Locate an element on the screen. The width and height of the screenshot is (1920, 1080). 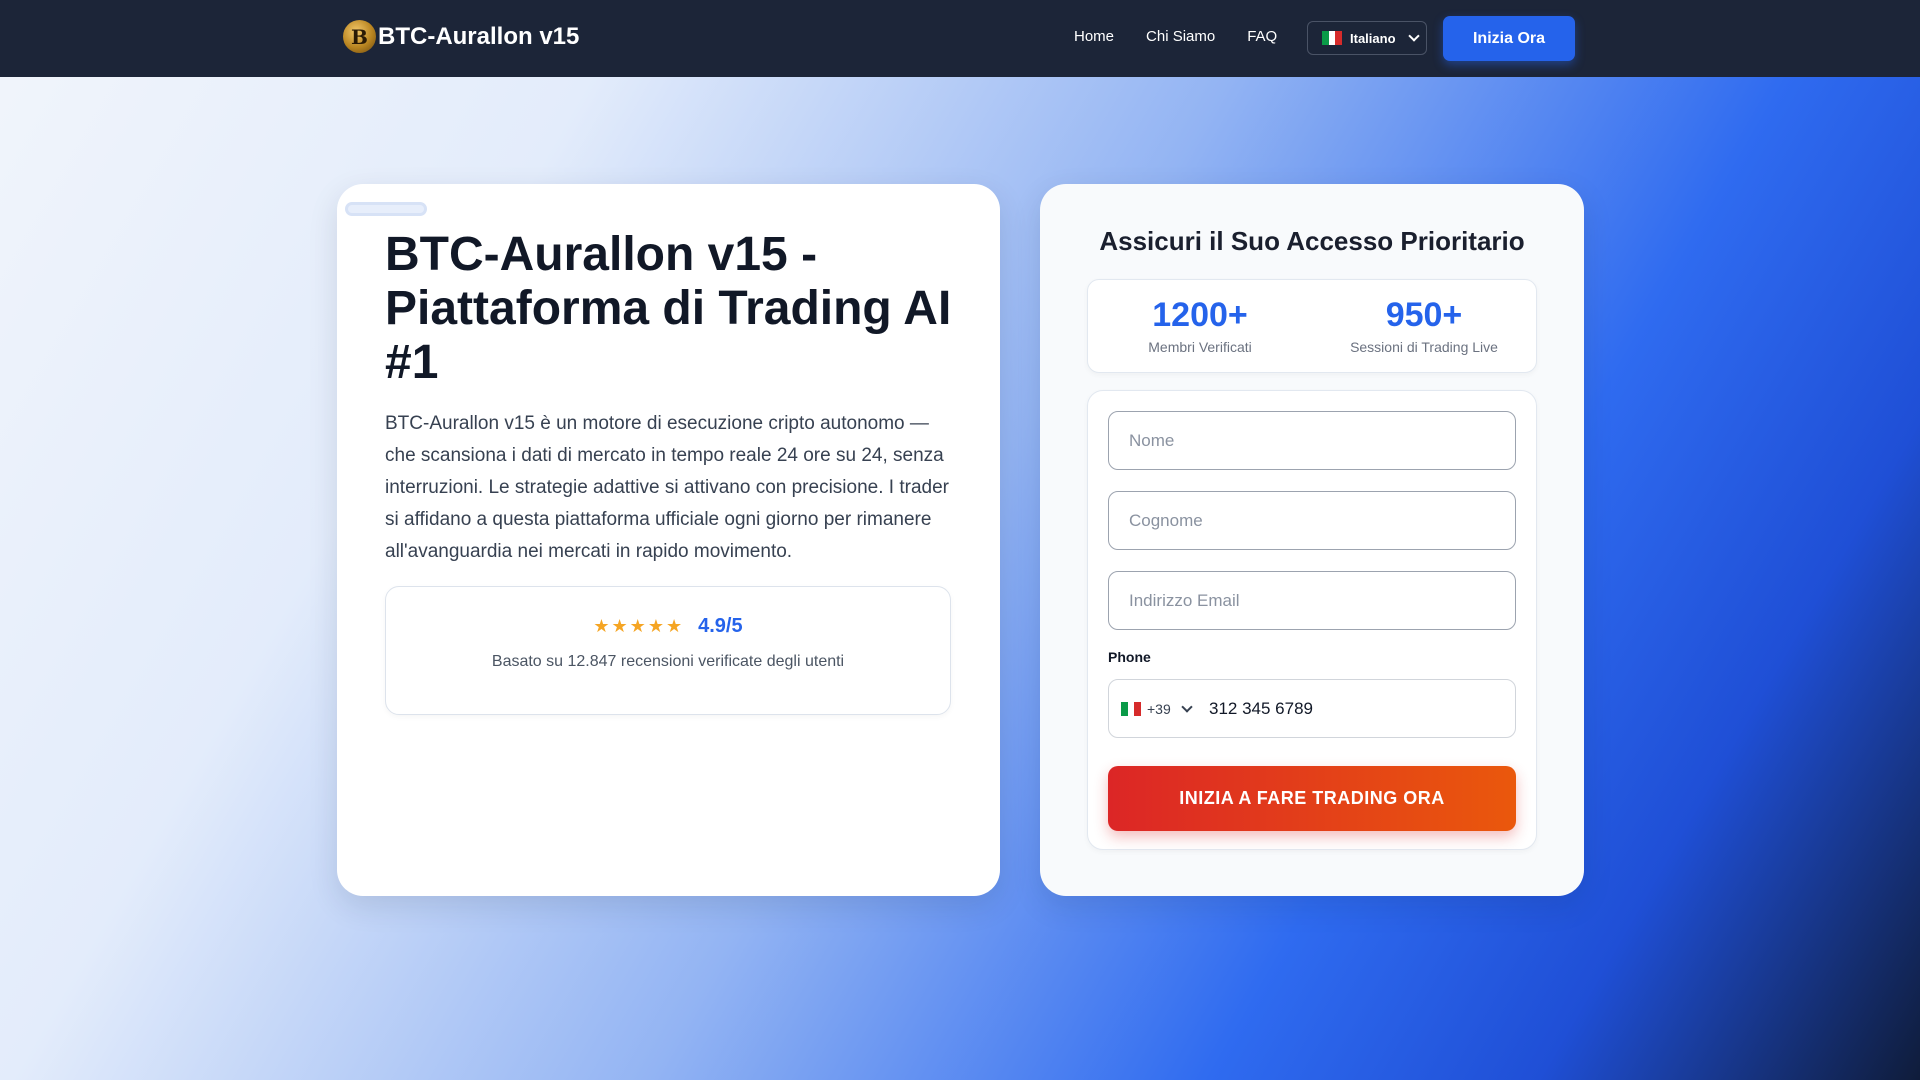
stat-label: Membri Verificati is located at coordinates (1200, 347).